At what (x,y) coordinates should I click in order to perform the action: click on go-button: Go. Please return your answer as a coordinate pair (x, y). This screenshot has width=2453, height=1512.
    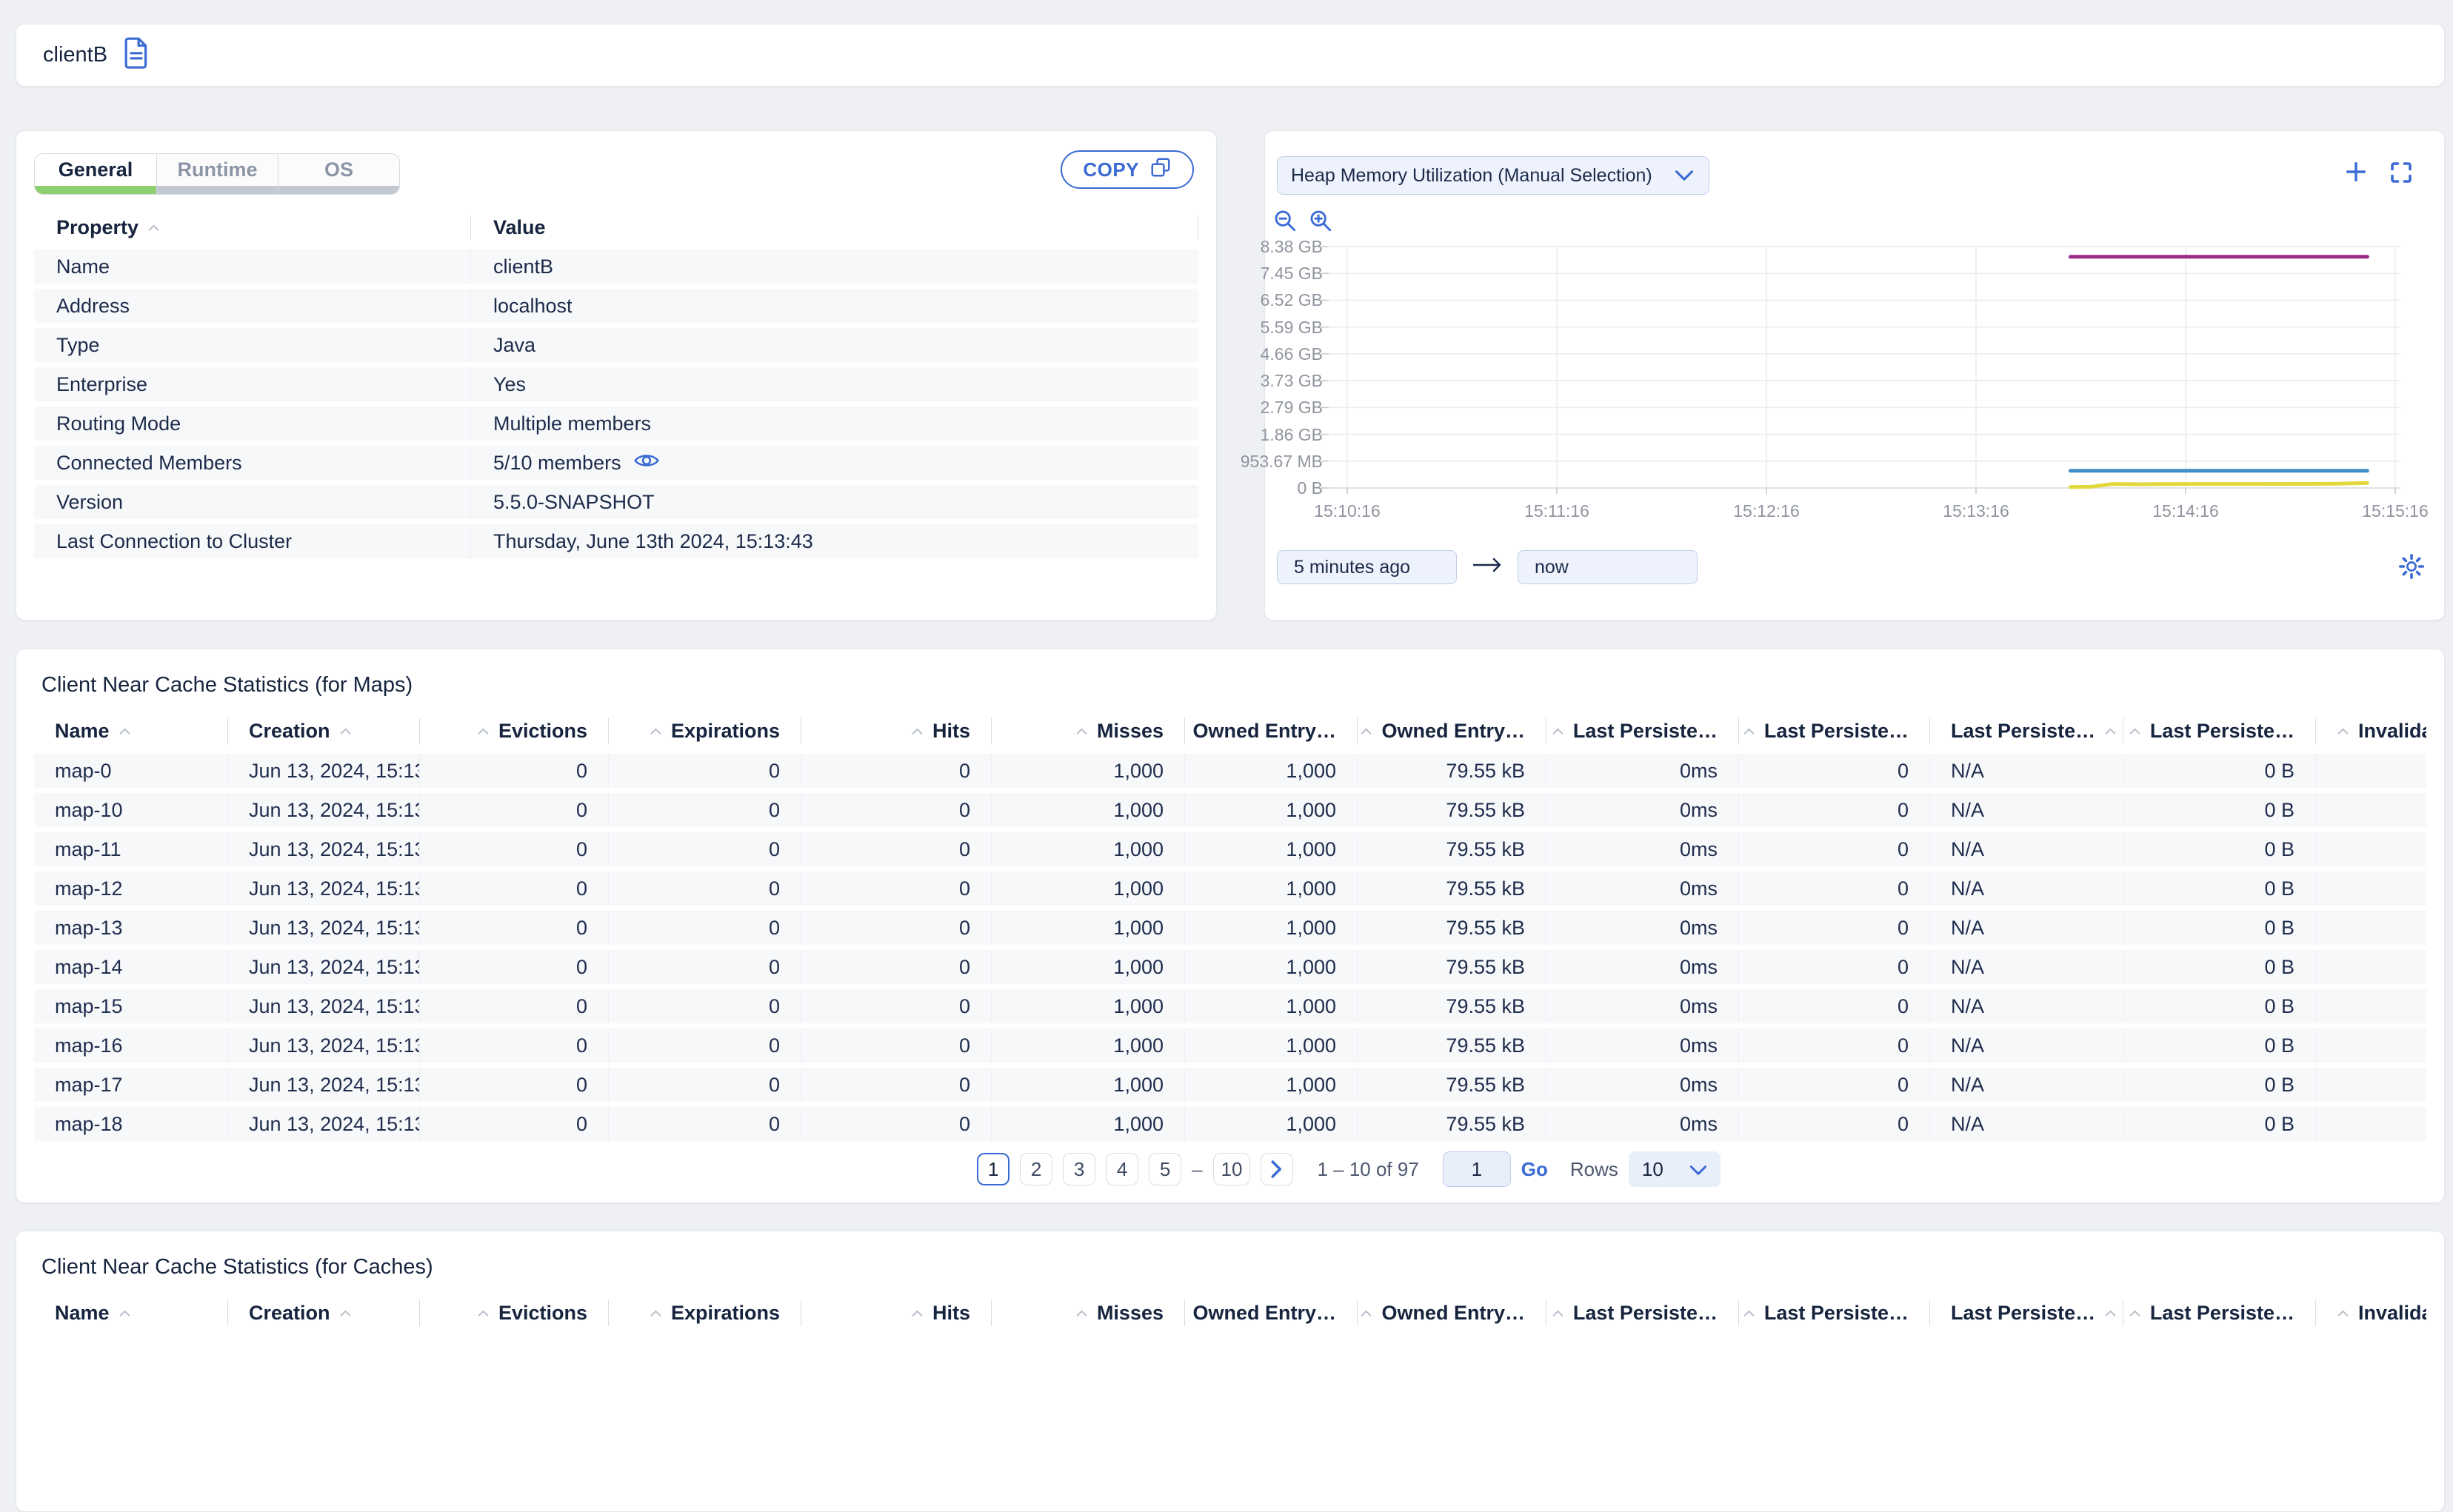
    Looking at the image, I should click on (1535, 1169).